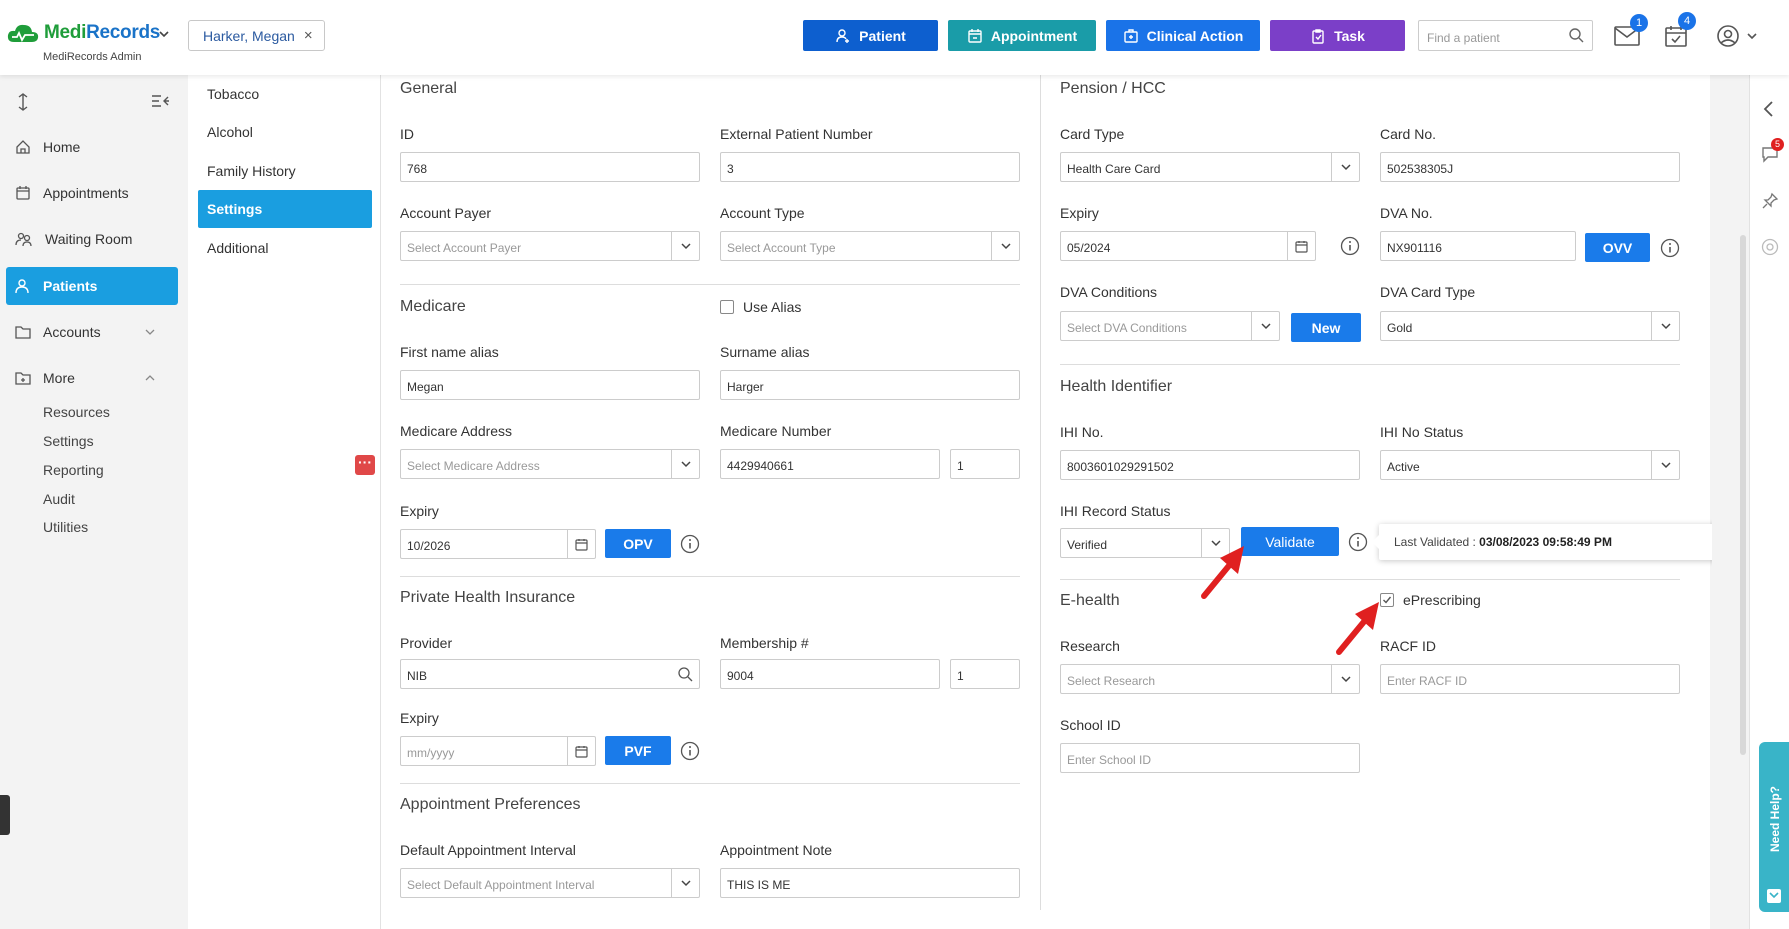  I want to click on sidebar-subitem-audit: Audit, so click(59, 499).